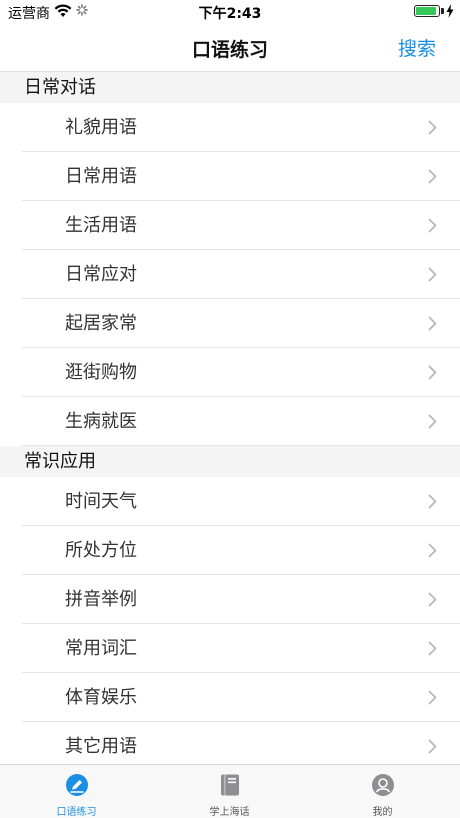  I want to click on battery-cap, so click(442, 11).